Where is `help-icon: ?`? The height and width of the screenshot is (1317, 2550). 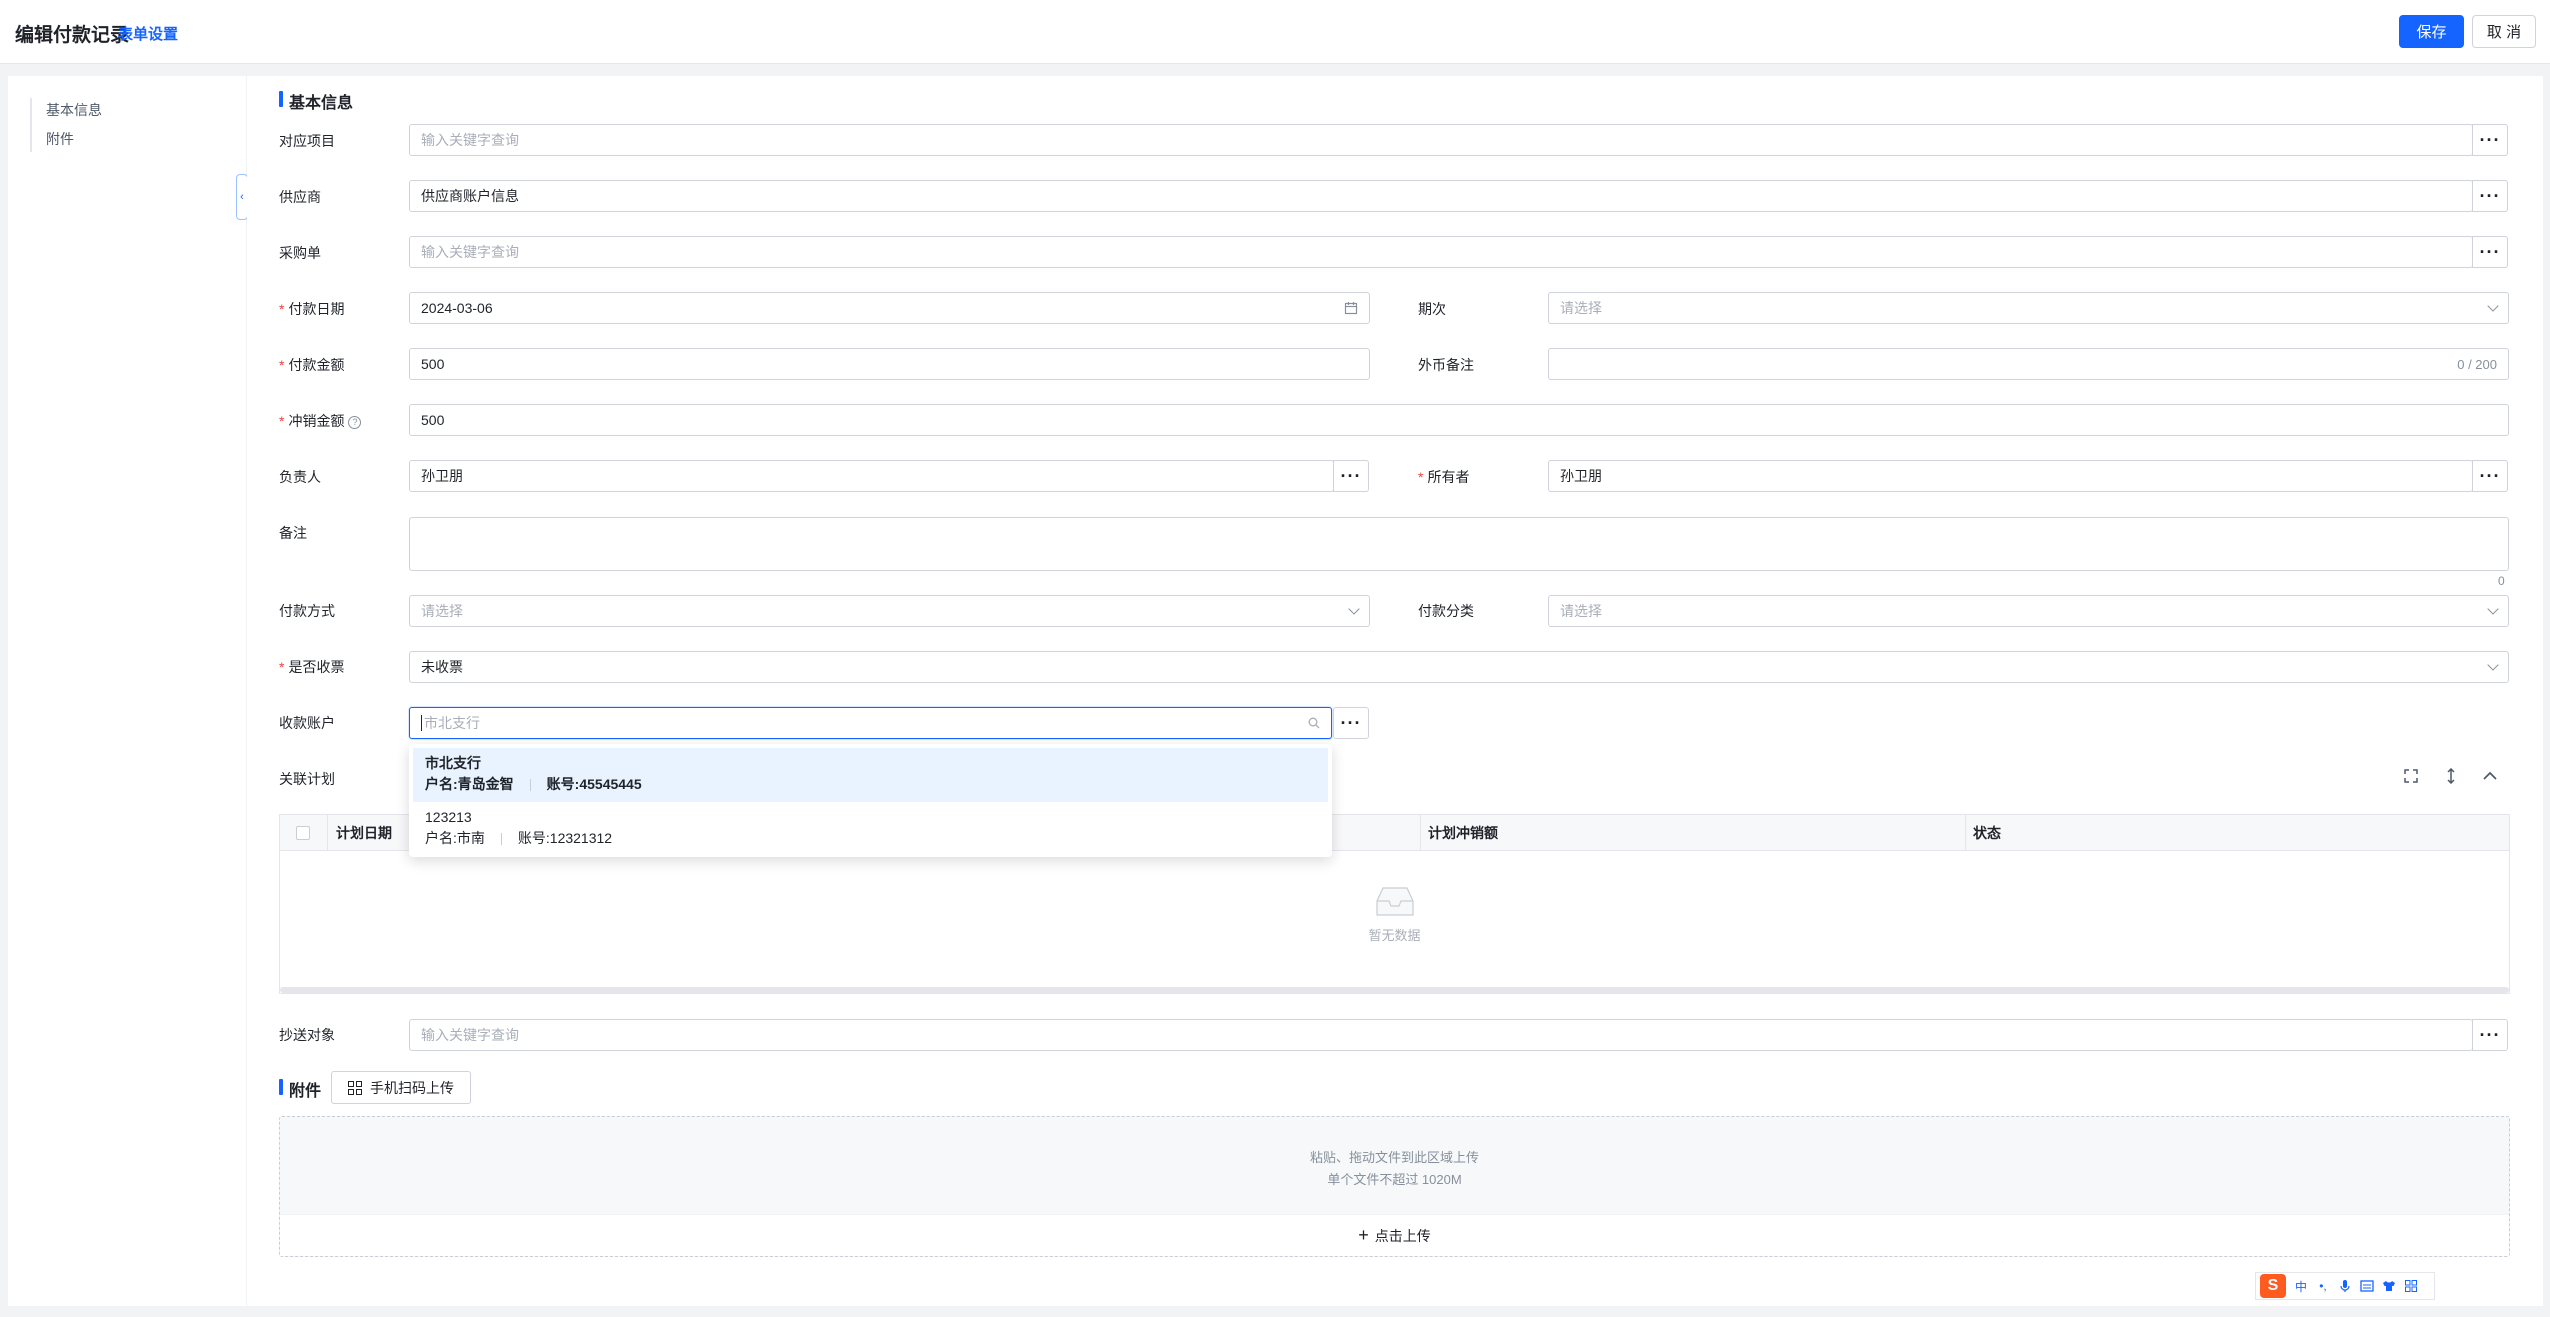 help-icon: ? is located at coordinates (355, 422).